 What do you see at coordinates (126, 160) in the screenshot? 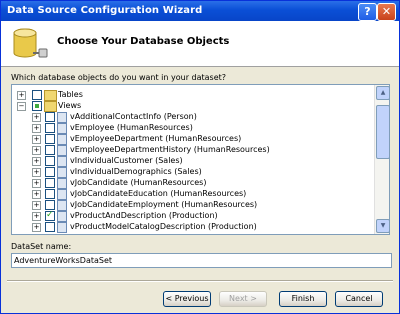
I see `view-label: vIndividualCustomer (Sales)` at bounding box center [126, 160].